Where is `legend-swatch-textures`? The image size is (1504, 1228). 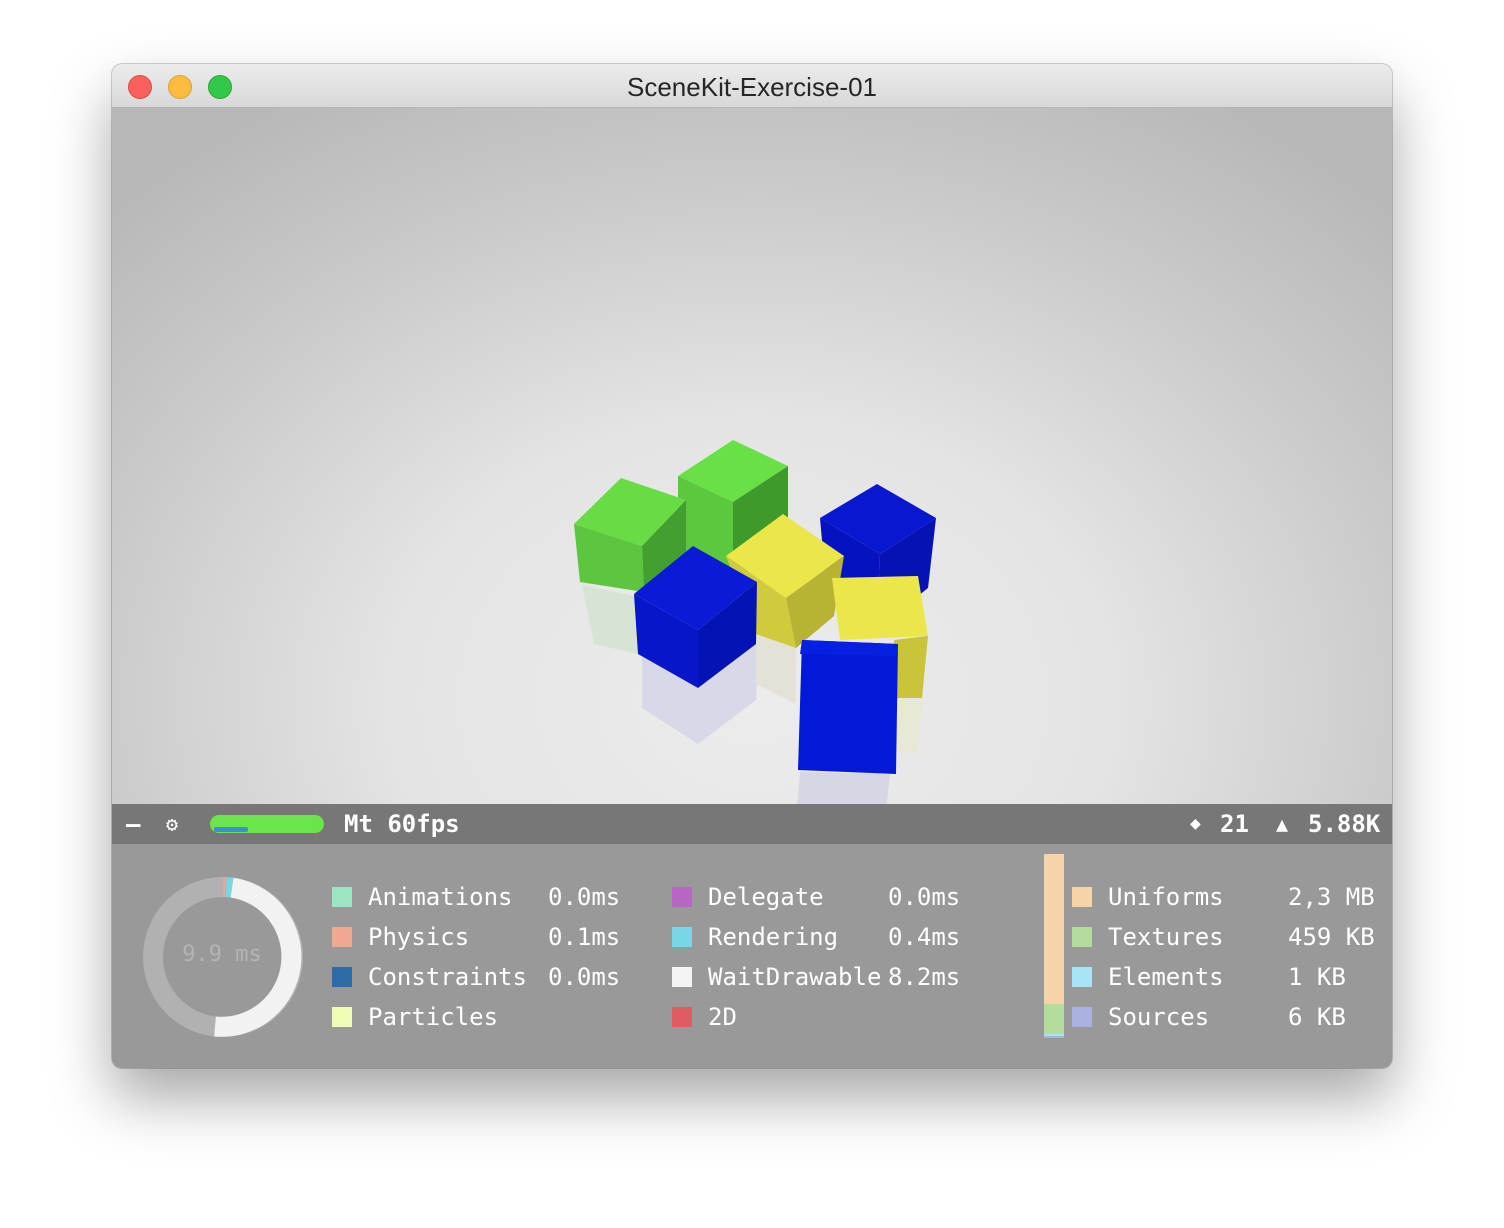
legend-swatch-textures is located at coordinates (1082, 937).